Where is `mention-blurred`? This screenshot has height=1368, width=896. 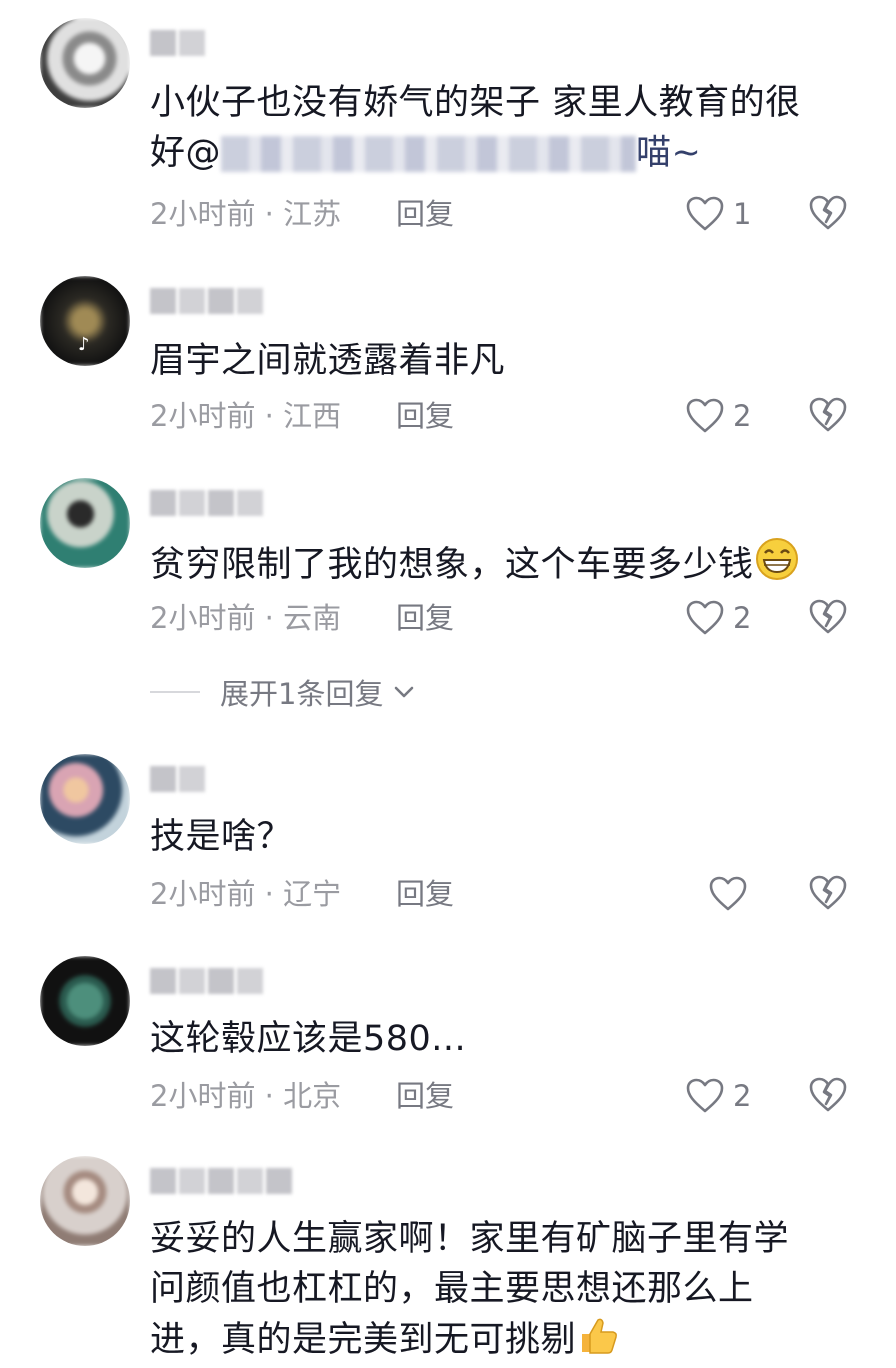
mention-blurred is located at coordinates (429, 154).